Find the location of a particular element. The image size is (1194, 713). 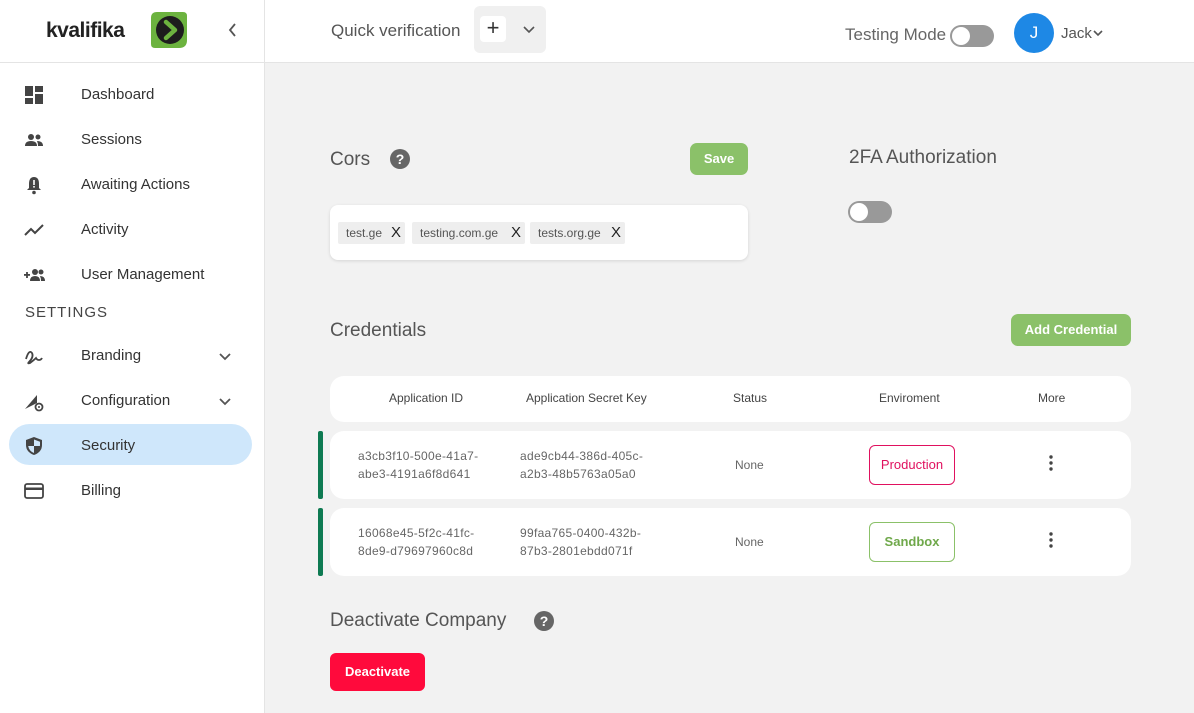

sidebar-item-activity: Activity is located at coordinates (132, 229).